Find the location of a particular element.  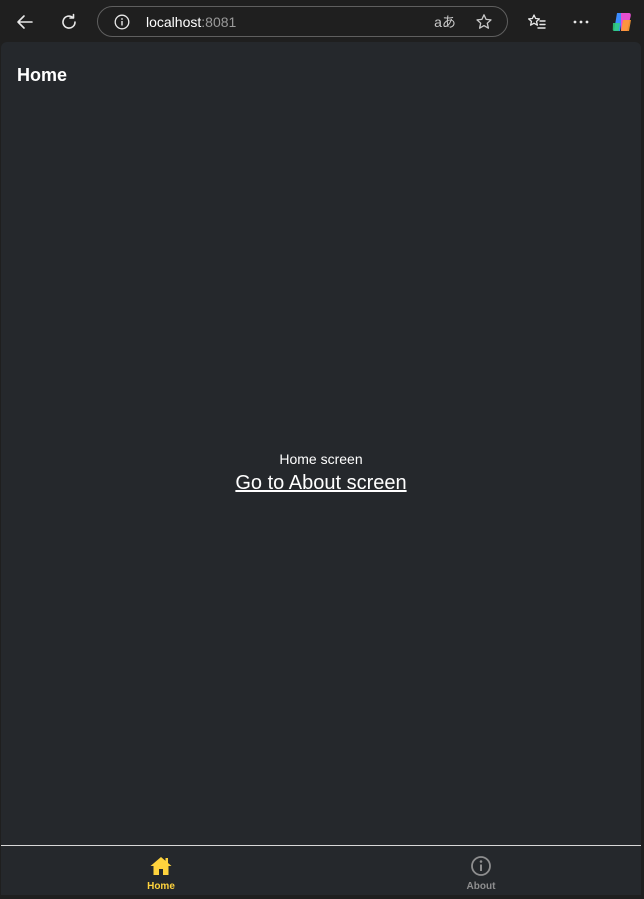

copilot-icon is located at coordinates (622, 22).